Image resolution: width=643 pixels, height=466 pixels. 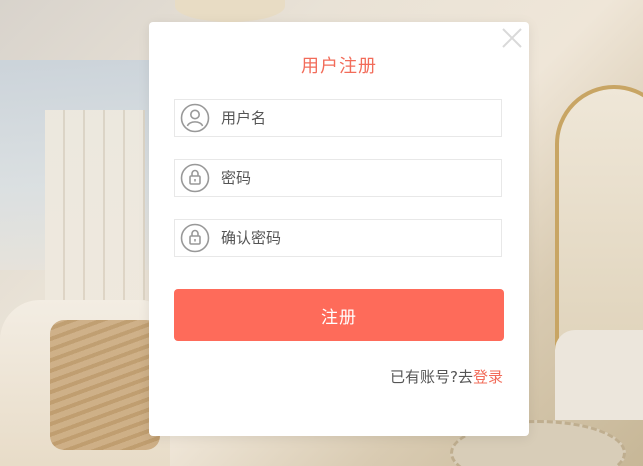 What do you see at coordinates (431, 377) in the screenshot?
I see `login-prompt-text: 已有账号?去` at bounding box center [431, 377].